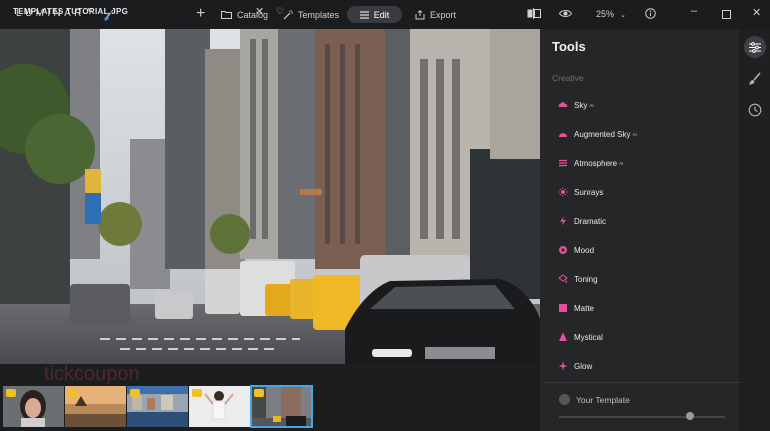 The width and height of the screenshot is (770, 431). Describe the element at coordinates (563, 308) in the screenshot. I see `matte-icon` at that location.